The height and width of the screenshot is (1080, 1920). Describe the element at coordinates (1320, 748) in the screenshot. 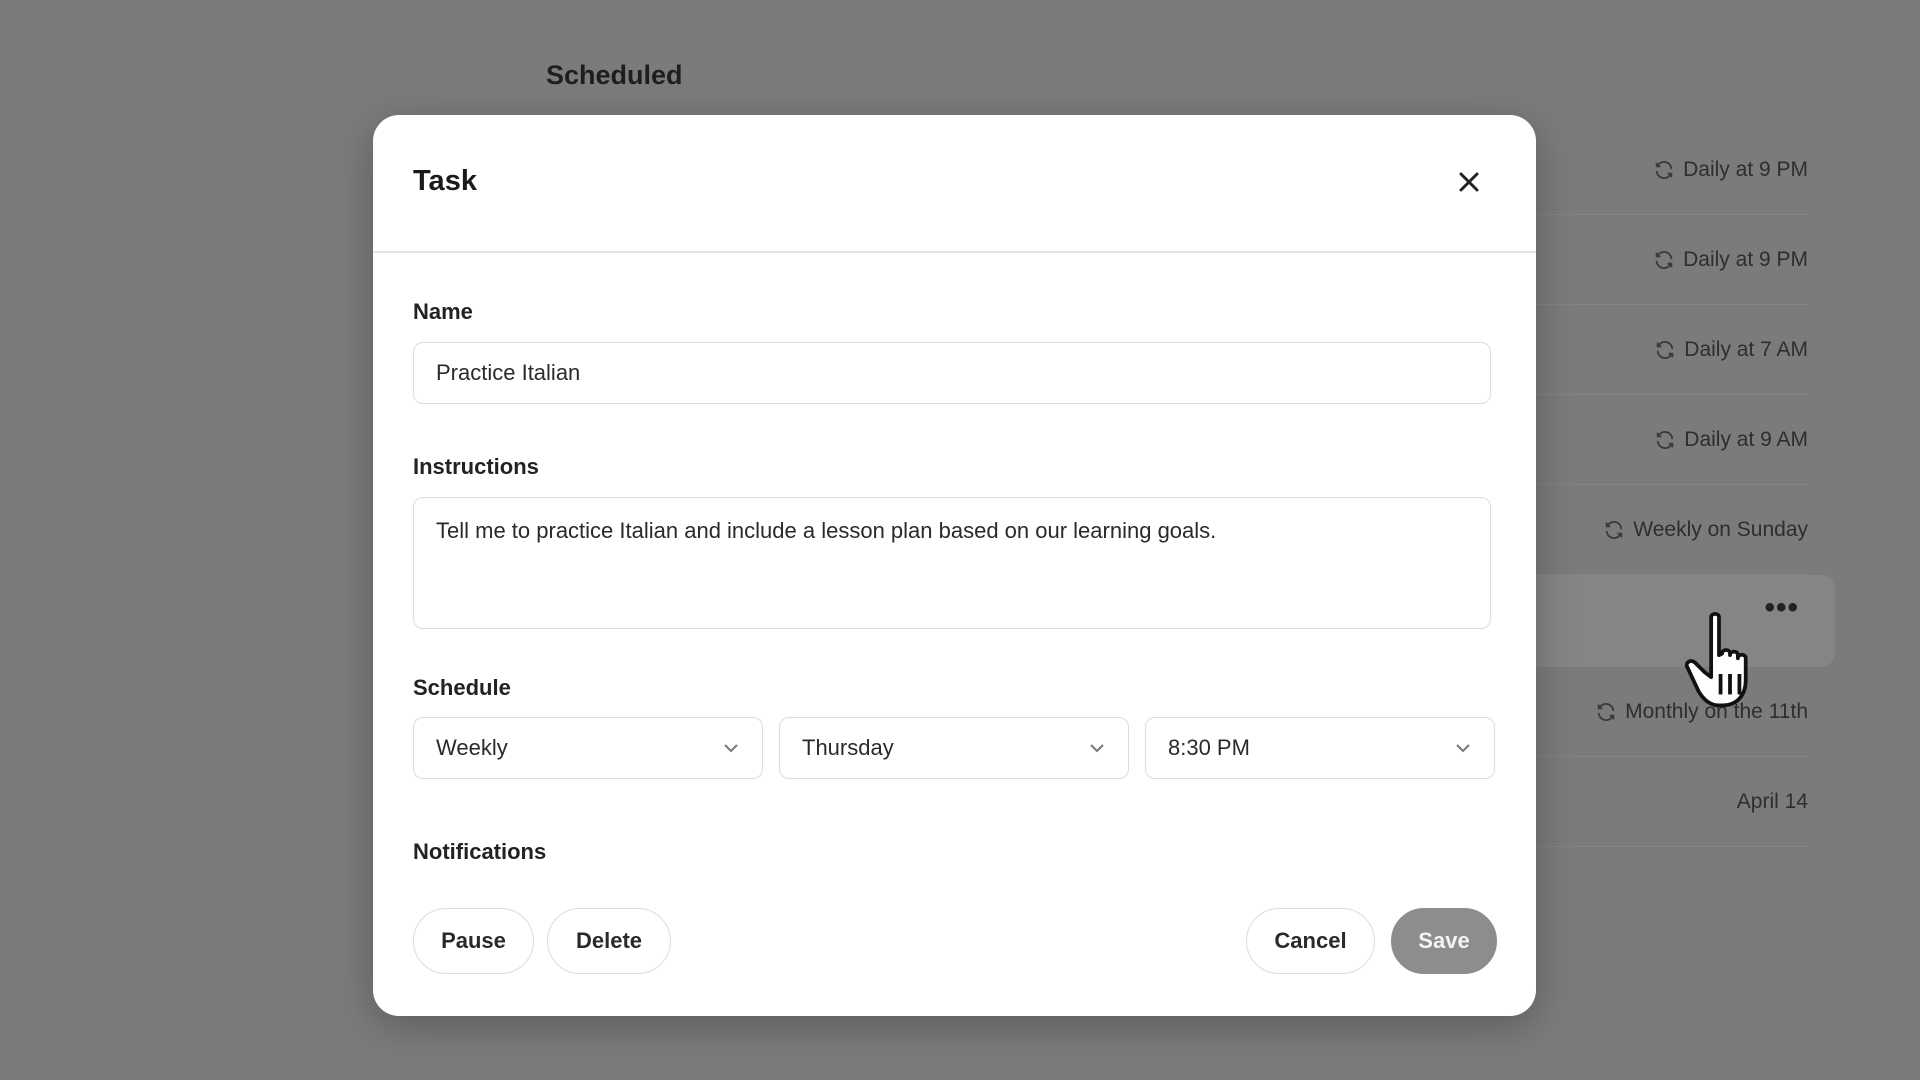

I see `time-select: 8:30 PM` at that location.